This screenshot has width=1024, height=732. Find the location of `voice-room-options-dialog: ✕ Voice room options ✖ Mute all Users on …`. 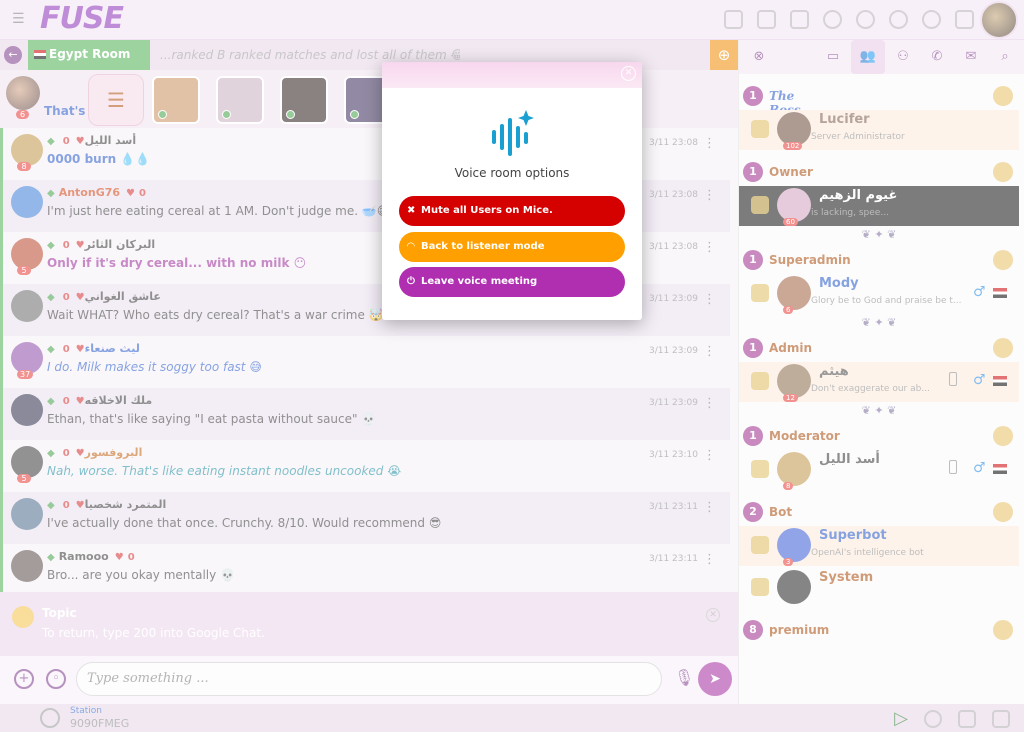

voice-room-options-dialog: ✕ Voice room options ✖ Mute all Users on … is located at coordinates (512, 191).